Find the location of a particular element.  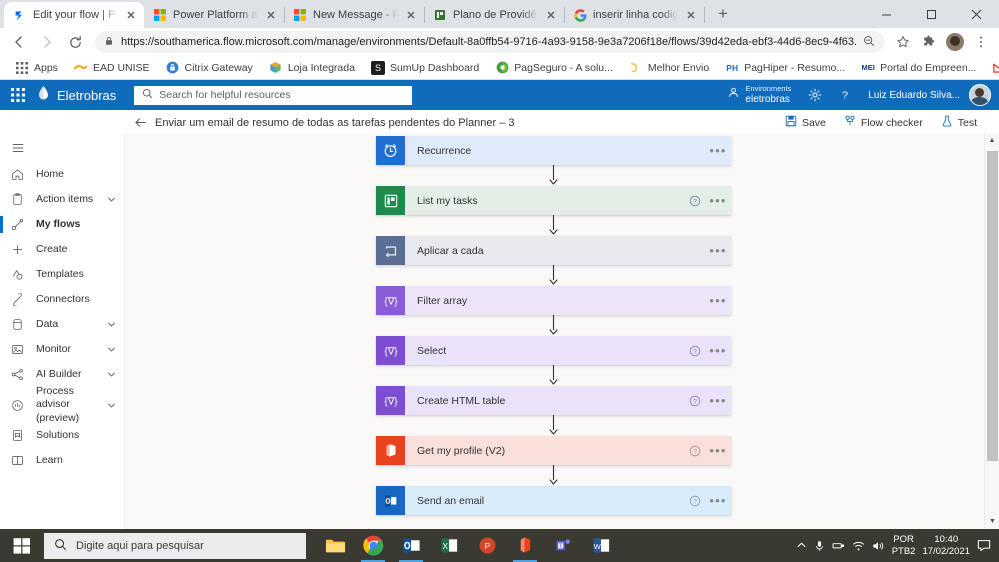

outlook-icon is located at coordinates (411, 545).